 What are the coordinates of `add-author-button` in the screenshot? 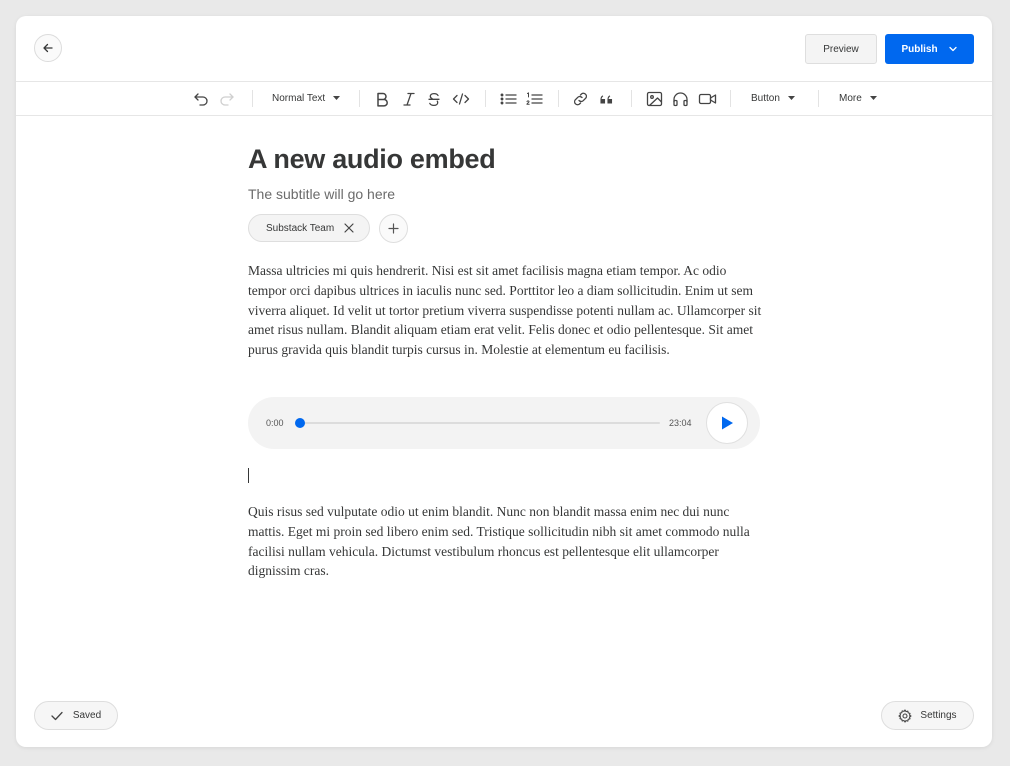 It's located at (393, 228).